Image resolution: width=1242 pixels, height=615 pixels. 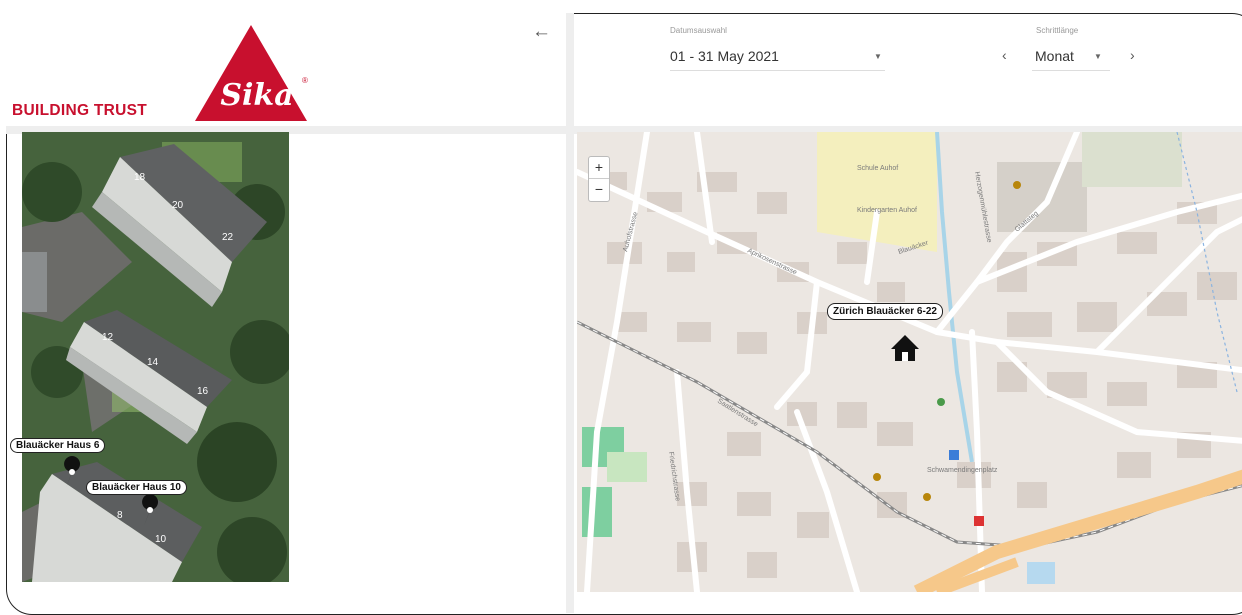 What do you see at coordinates (178, 205) in the screenshot?
I see `house-number: 20` at bounding box center [178, 205].